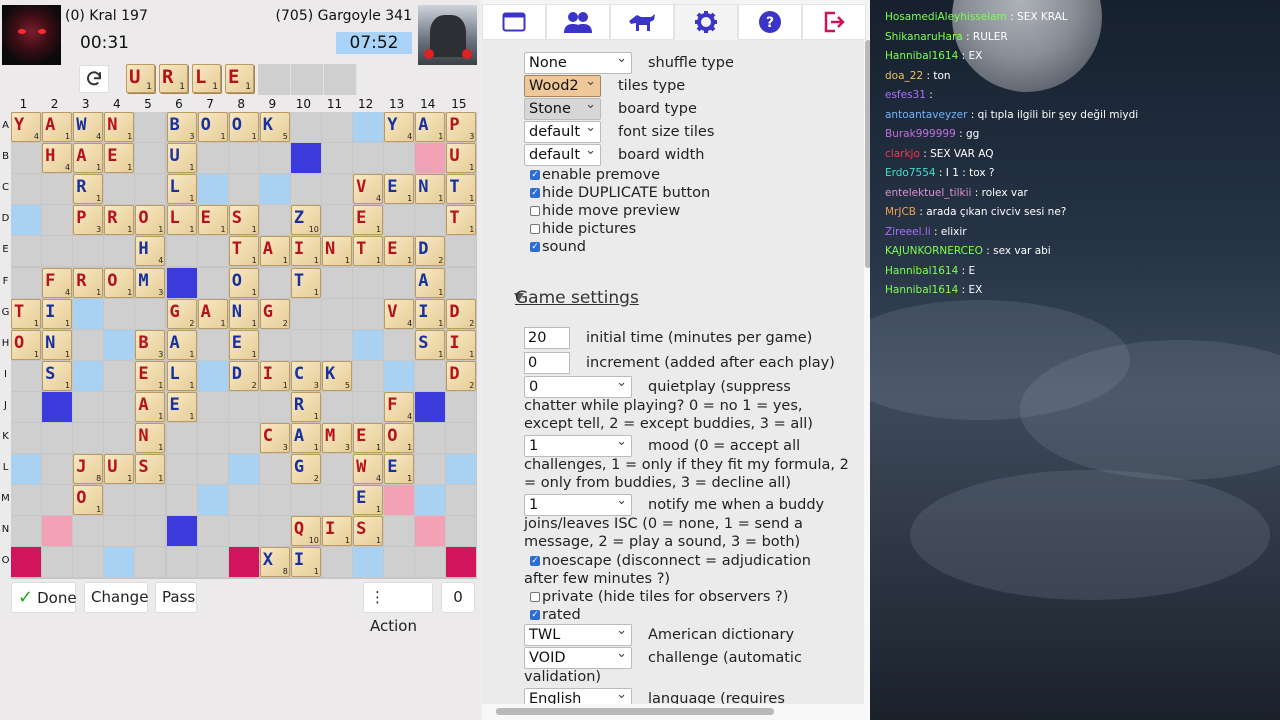  What do you see at coordinates (578, 385) in the screenshot?
I see `quietplay-select: 0` at bounding box center [578, 385].